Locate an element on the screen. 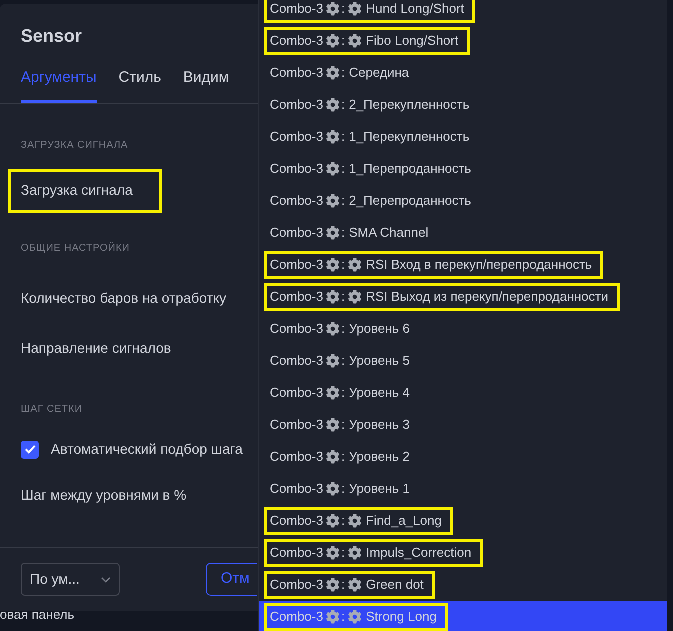  dropdown-option: Combo-3 : 1_Перекупленность is located at coordinates (372, 137).